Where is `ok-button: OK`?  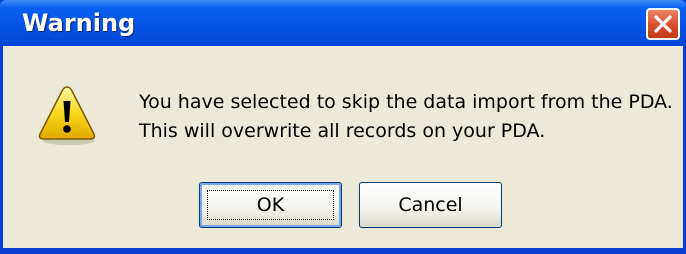 ok-button: OK is located at coordinates (270, 205).